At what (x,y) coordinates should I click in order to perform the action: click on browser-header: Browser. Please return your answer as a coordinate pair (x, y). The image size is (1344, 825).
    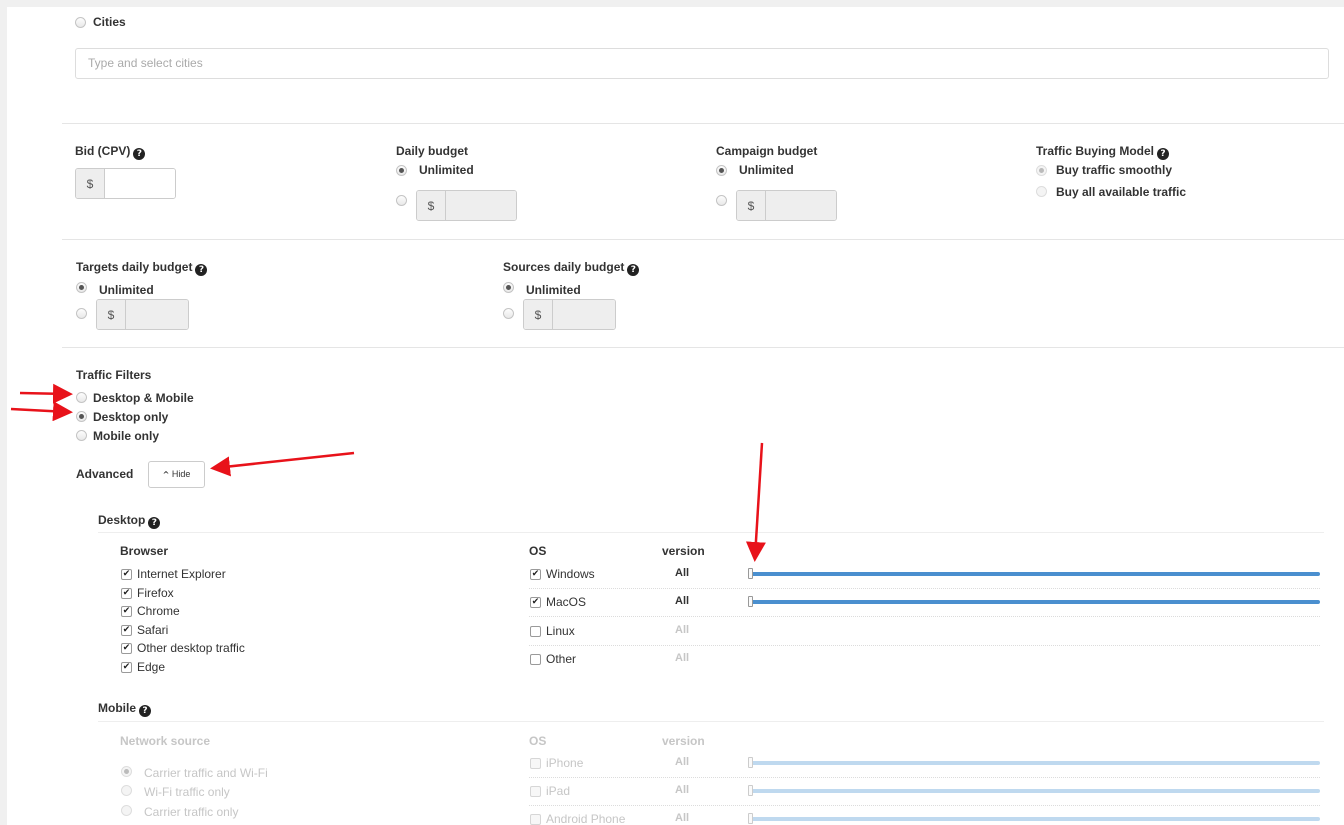
    Looking at the image, I should click on (144, 551).